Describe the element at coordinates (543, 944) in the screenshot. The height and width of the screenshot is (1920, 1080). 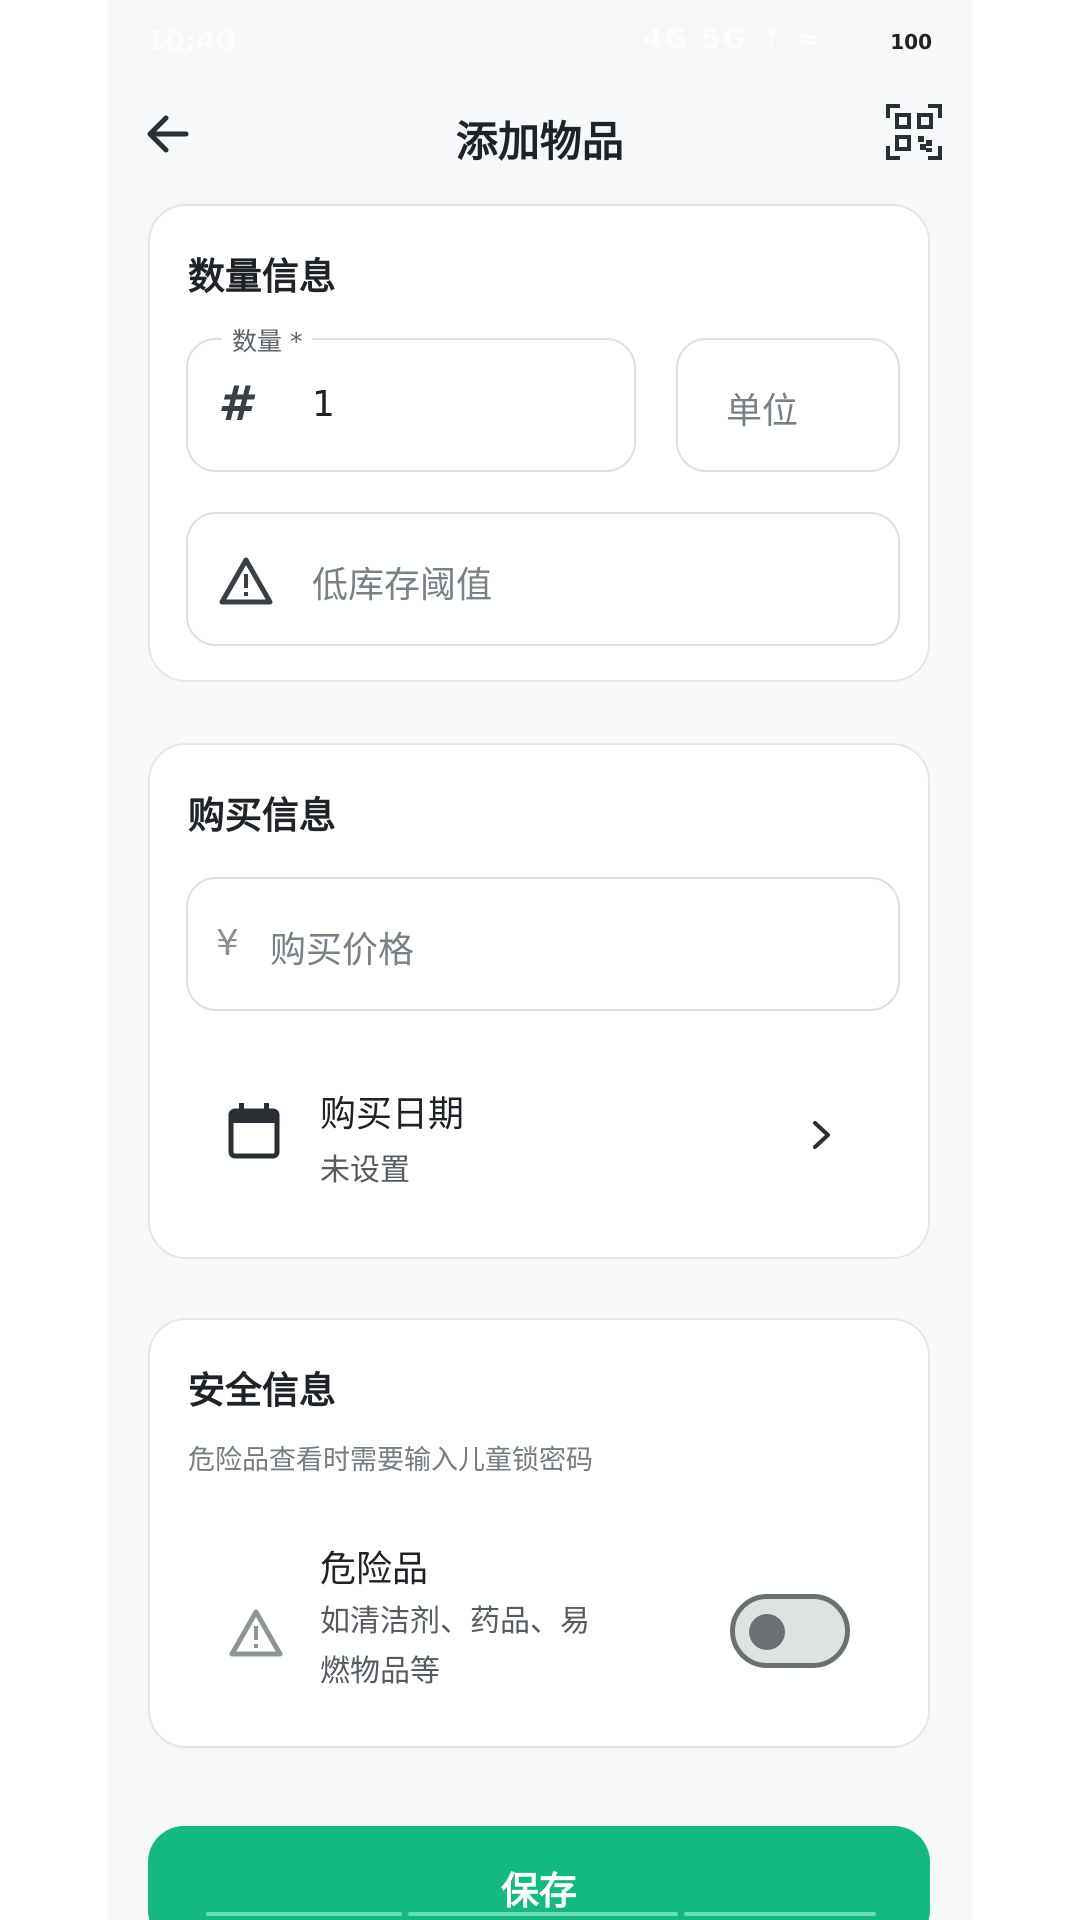
I see `price-field: ¥ 购买价格` at that location.